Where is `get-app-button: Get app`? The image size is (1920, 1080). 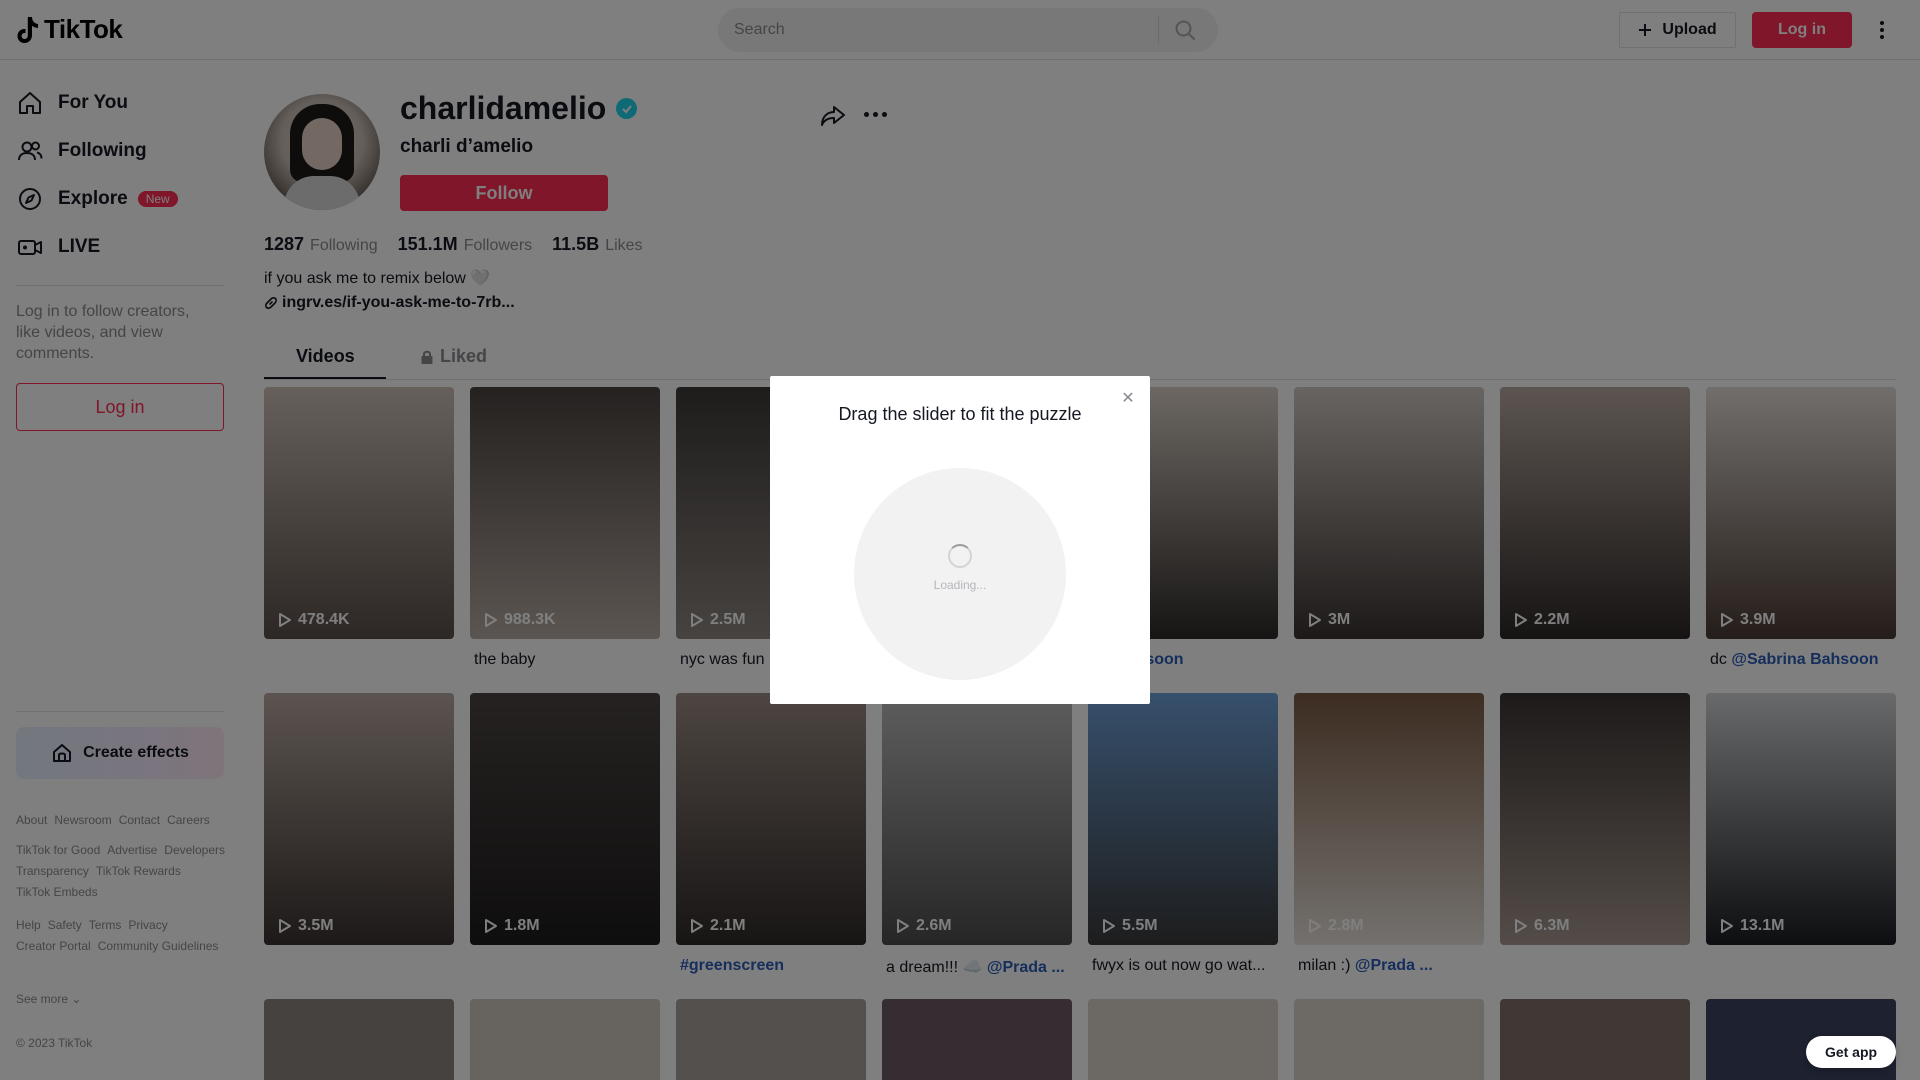 get-app-button: Get app is located at coordinates (1851, 1052).